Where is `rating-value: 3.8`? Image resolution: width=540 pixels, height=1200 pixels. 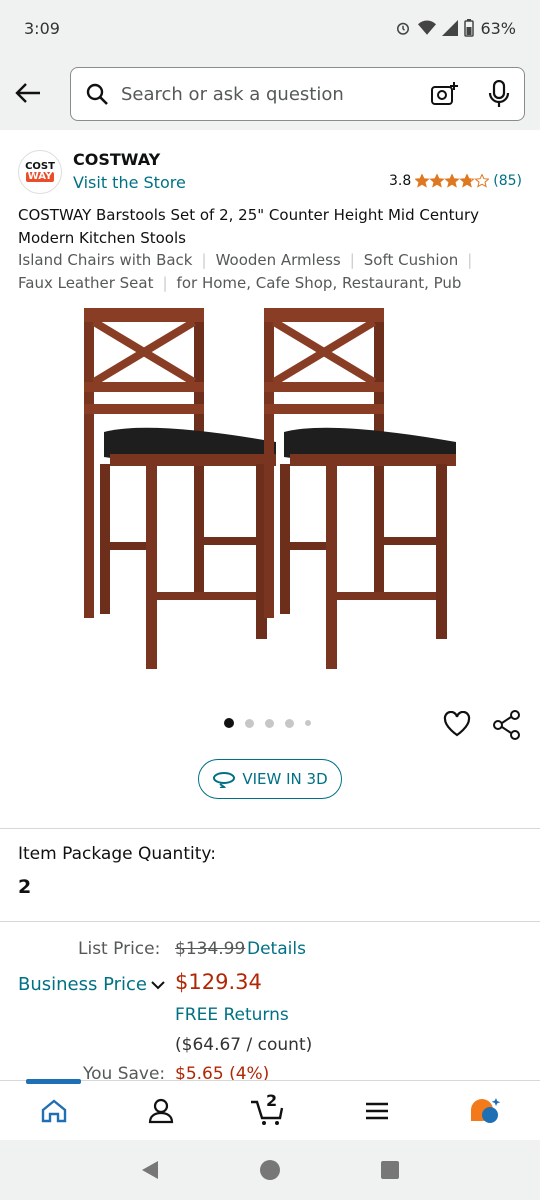 rating-value: 3.8 is located at coordinates (400, 181).